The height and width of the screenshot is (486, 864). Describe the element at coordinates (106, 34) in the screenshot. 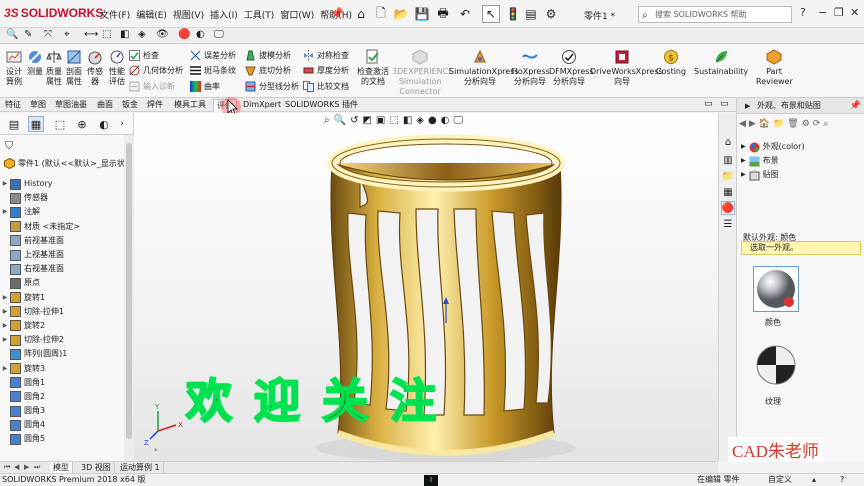

I see `view-orient-icon: ⬚` at that location.